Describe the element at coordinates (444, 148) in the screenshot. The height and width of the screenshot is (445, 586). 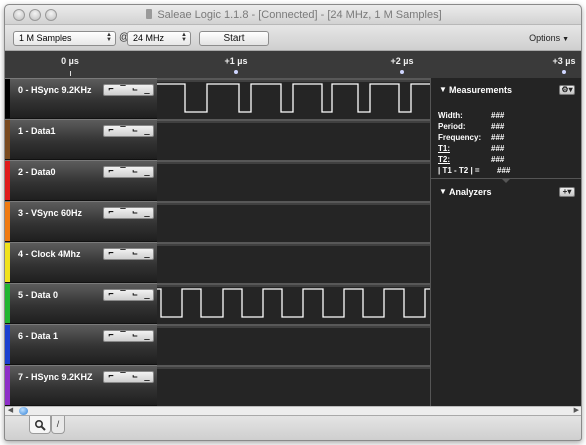
I see `measurement-label: T1:` at that location.